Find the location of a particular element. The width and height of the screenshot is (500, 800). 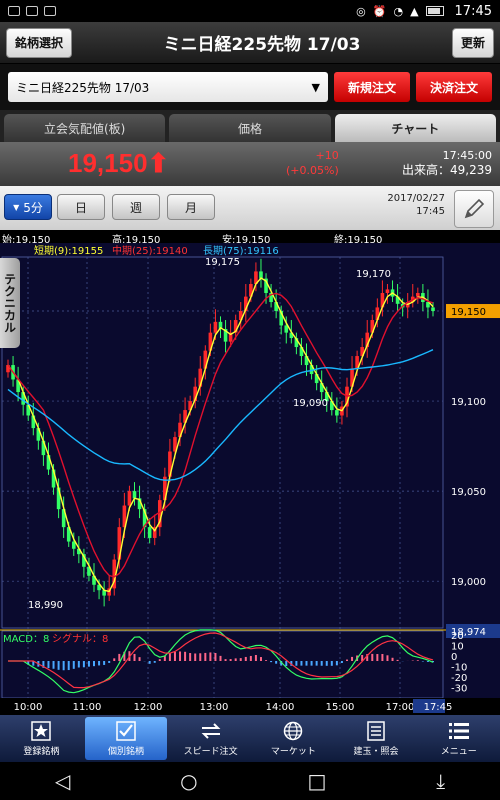

view-tabs: 立会気配値(板) 価格 チャート is located at coordinates (250, 126).